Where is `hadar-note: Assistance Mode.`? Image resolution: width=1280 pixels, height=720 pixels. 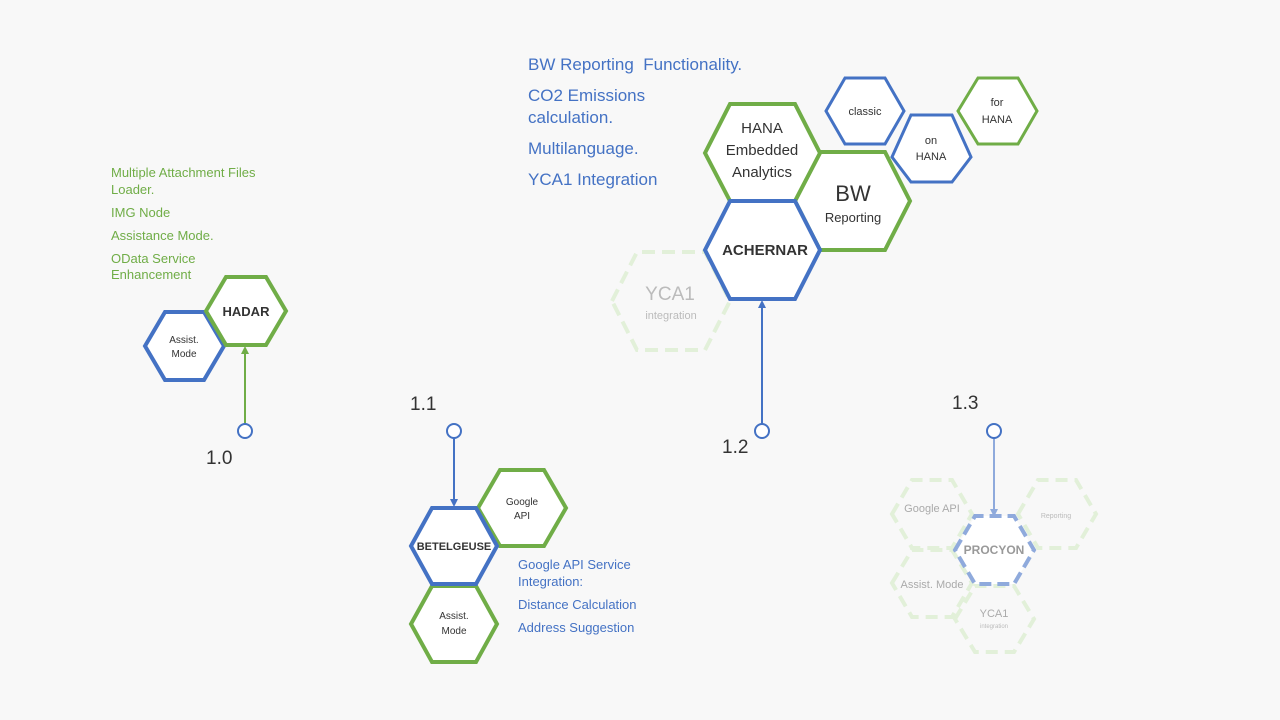 hadar-note: Assistance Mode. is located at coordinates (162, 235).